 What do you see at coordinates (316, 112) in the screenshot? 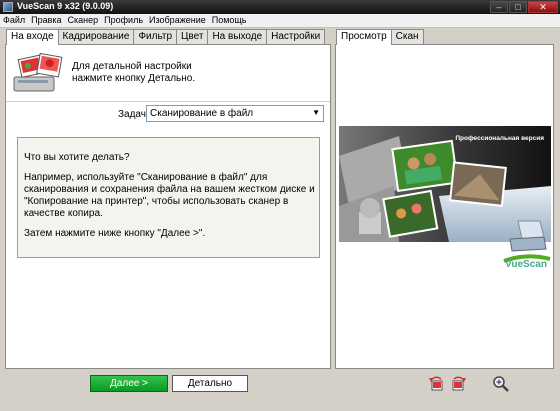
I see `dropdown-arrow-icon: ▼` at bounding box center [316, 112].